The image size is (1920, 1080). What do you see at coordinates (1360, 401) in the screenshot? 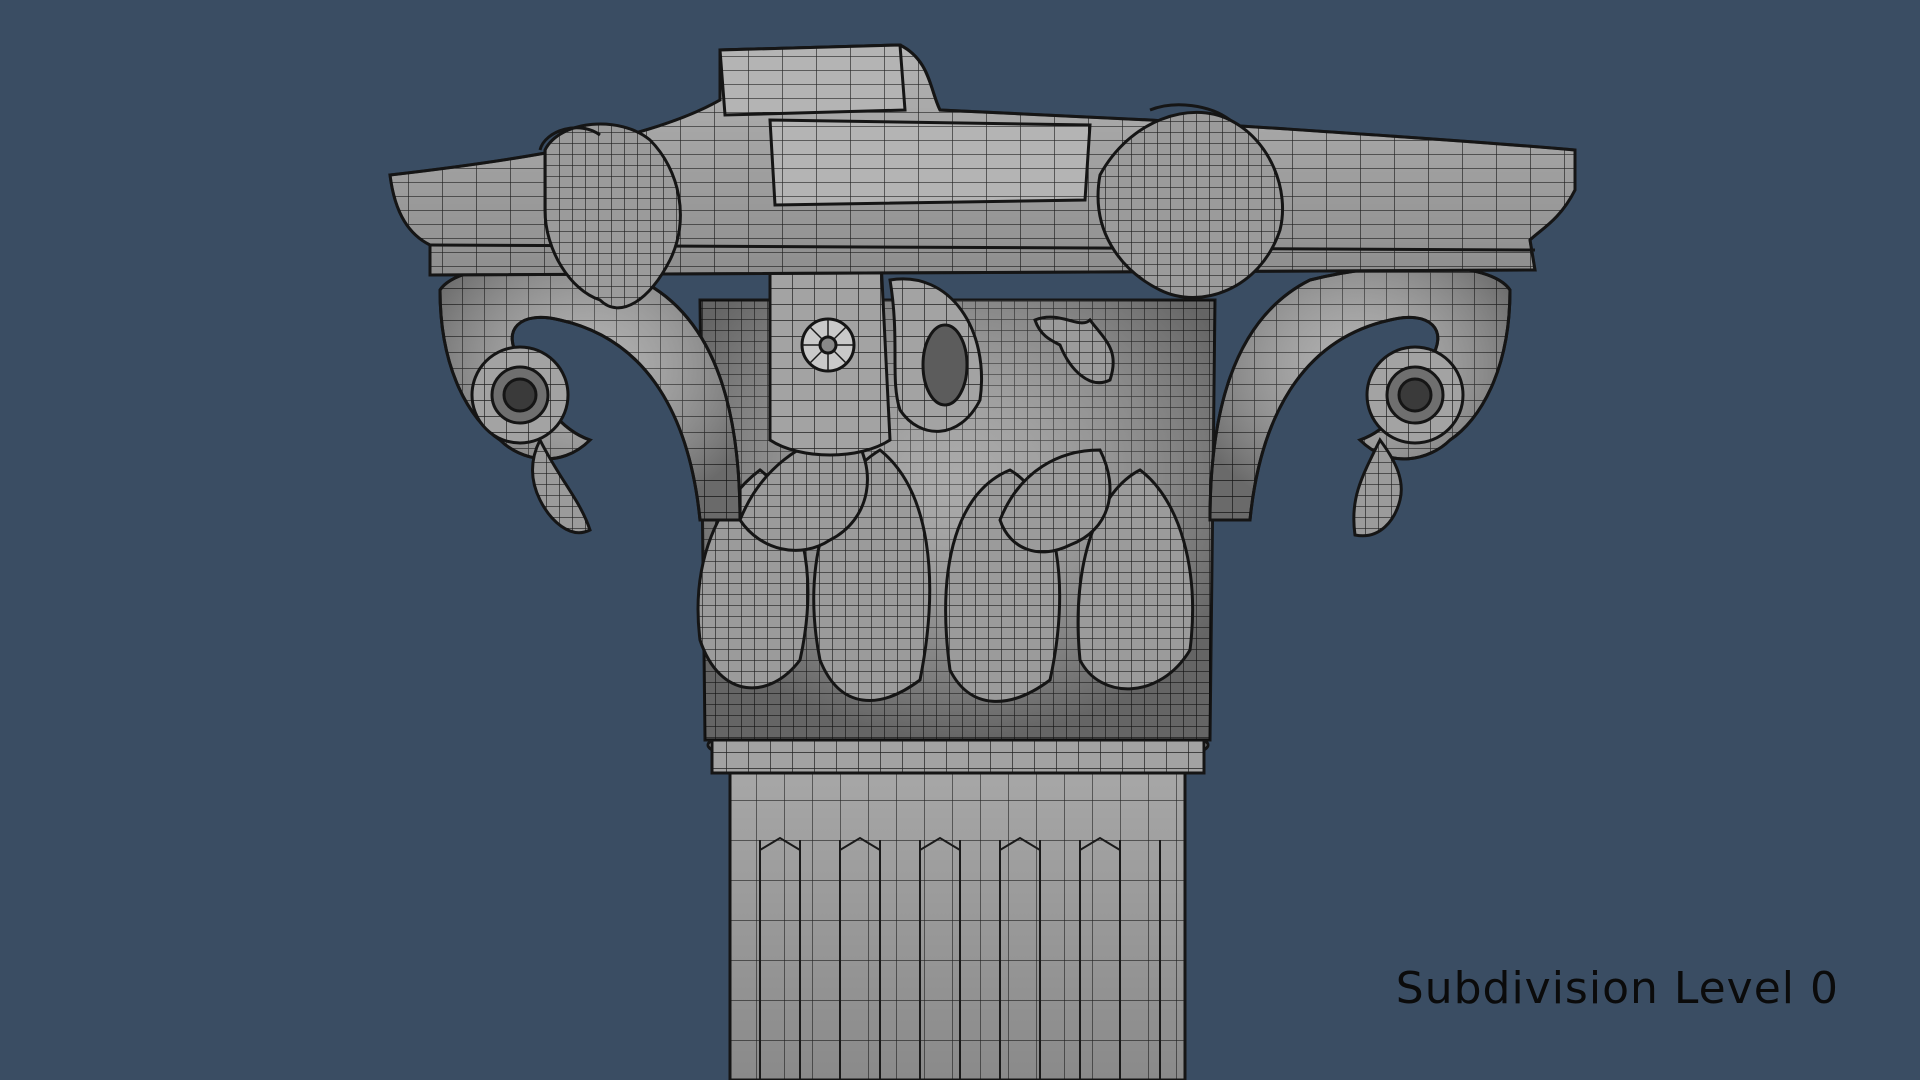
I see `right-volute` at bounding box center [1360, 401].